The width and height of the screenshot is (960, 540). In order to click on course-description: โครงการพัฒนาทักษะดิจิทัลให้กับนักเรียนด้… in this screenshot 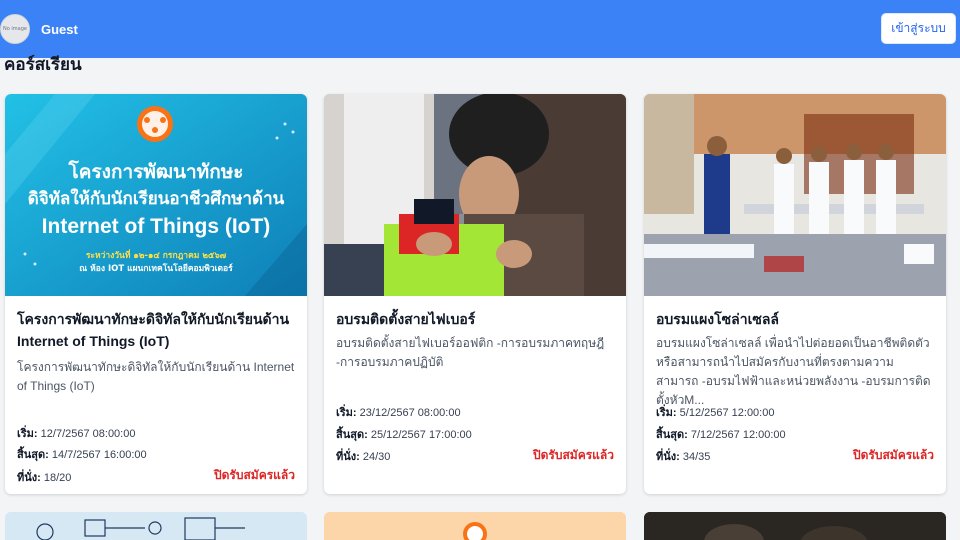, I will do `click(156, 376)`.